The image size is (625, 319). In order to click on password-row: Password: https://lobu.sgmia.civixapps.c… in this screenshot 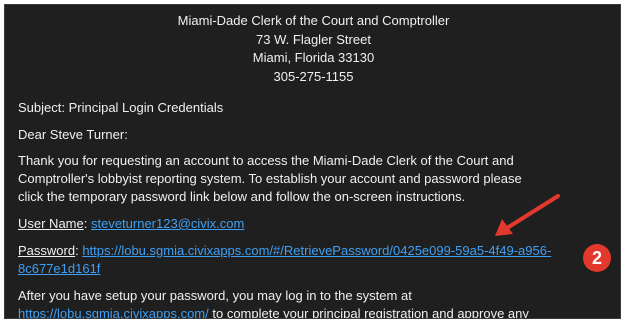, I will do `click(310, 260)`.